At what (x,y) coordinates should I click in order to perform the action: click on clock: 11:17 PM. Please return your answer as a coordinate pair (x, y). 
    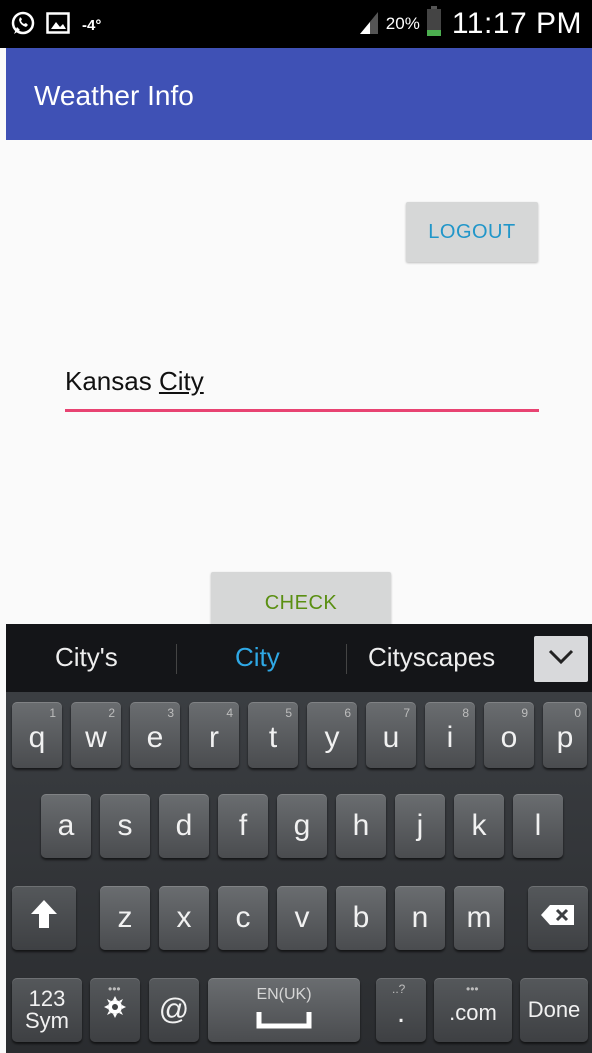
    Looking at the image, I should click on (516, 23).